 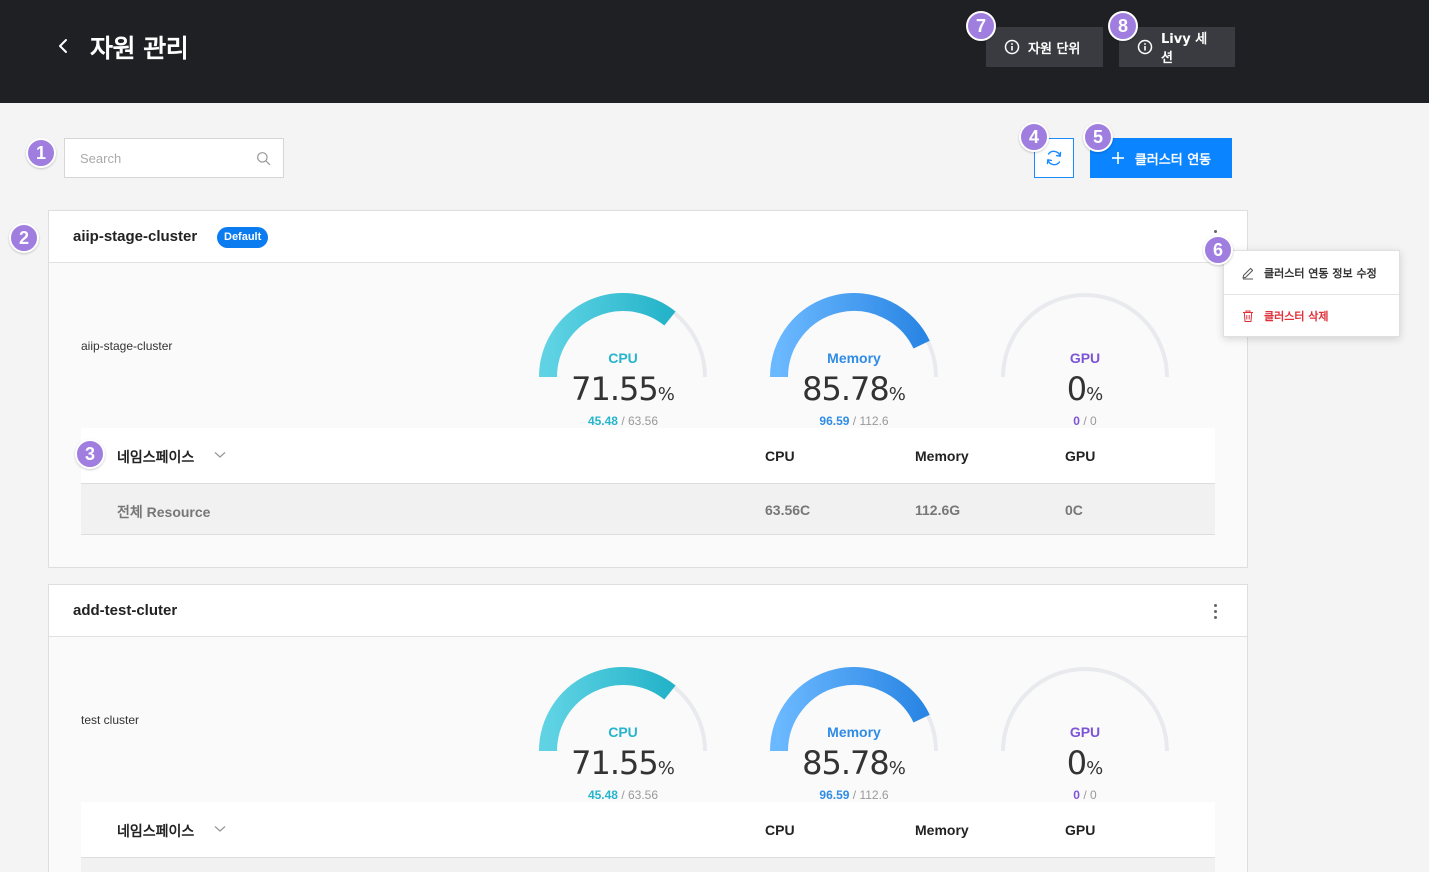 What do you see at coordinates (135, 236) in the screenshot?
I see `cluster-name: aiip-stage-cluster` at bounding box center [135, 236].